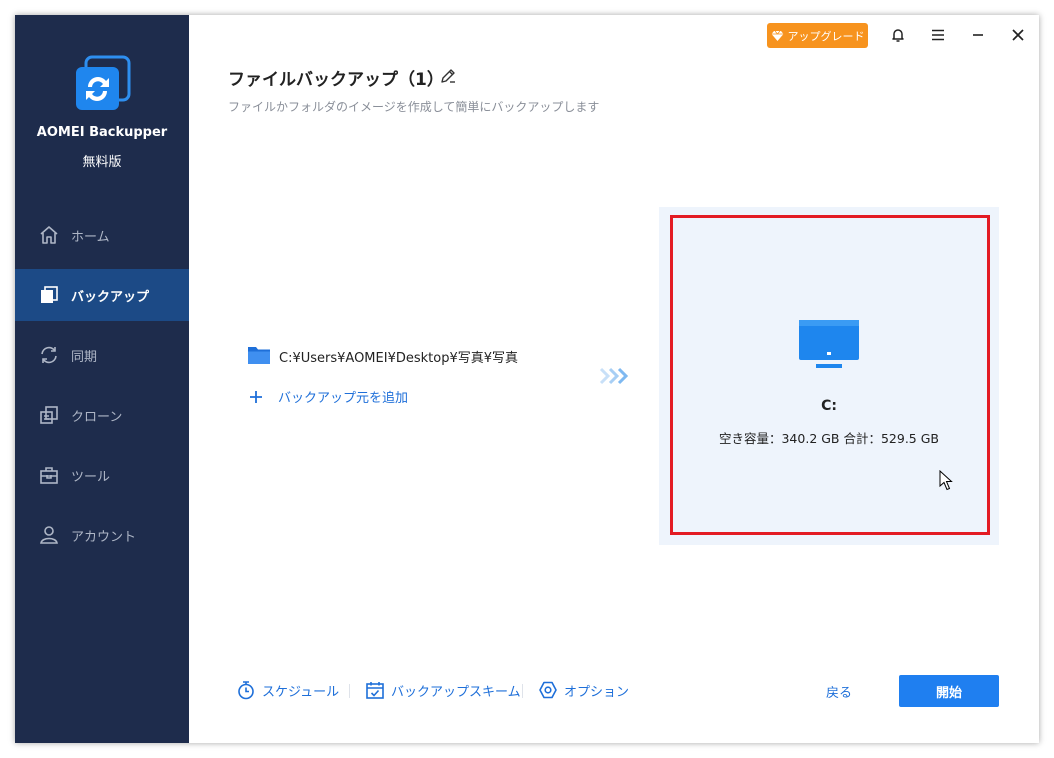 This screenshot has height=758, width=1054. Describe the element at coordinates (102, 132) in the screenshot. I see `app-name: AOMEI Backupper` at that location.